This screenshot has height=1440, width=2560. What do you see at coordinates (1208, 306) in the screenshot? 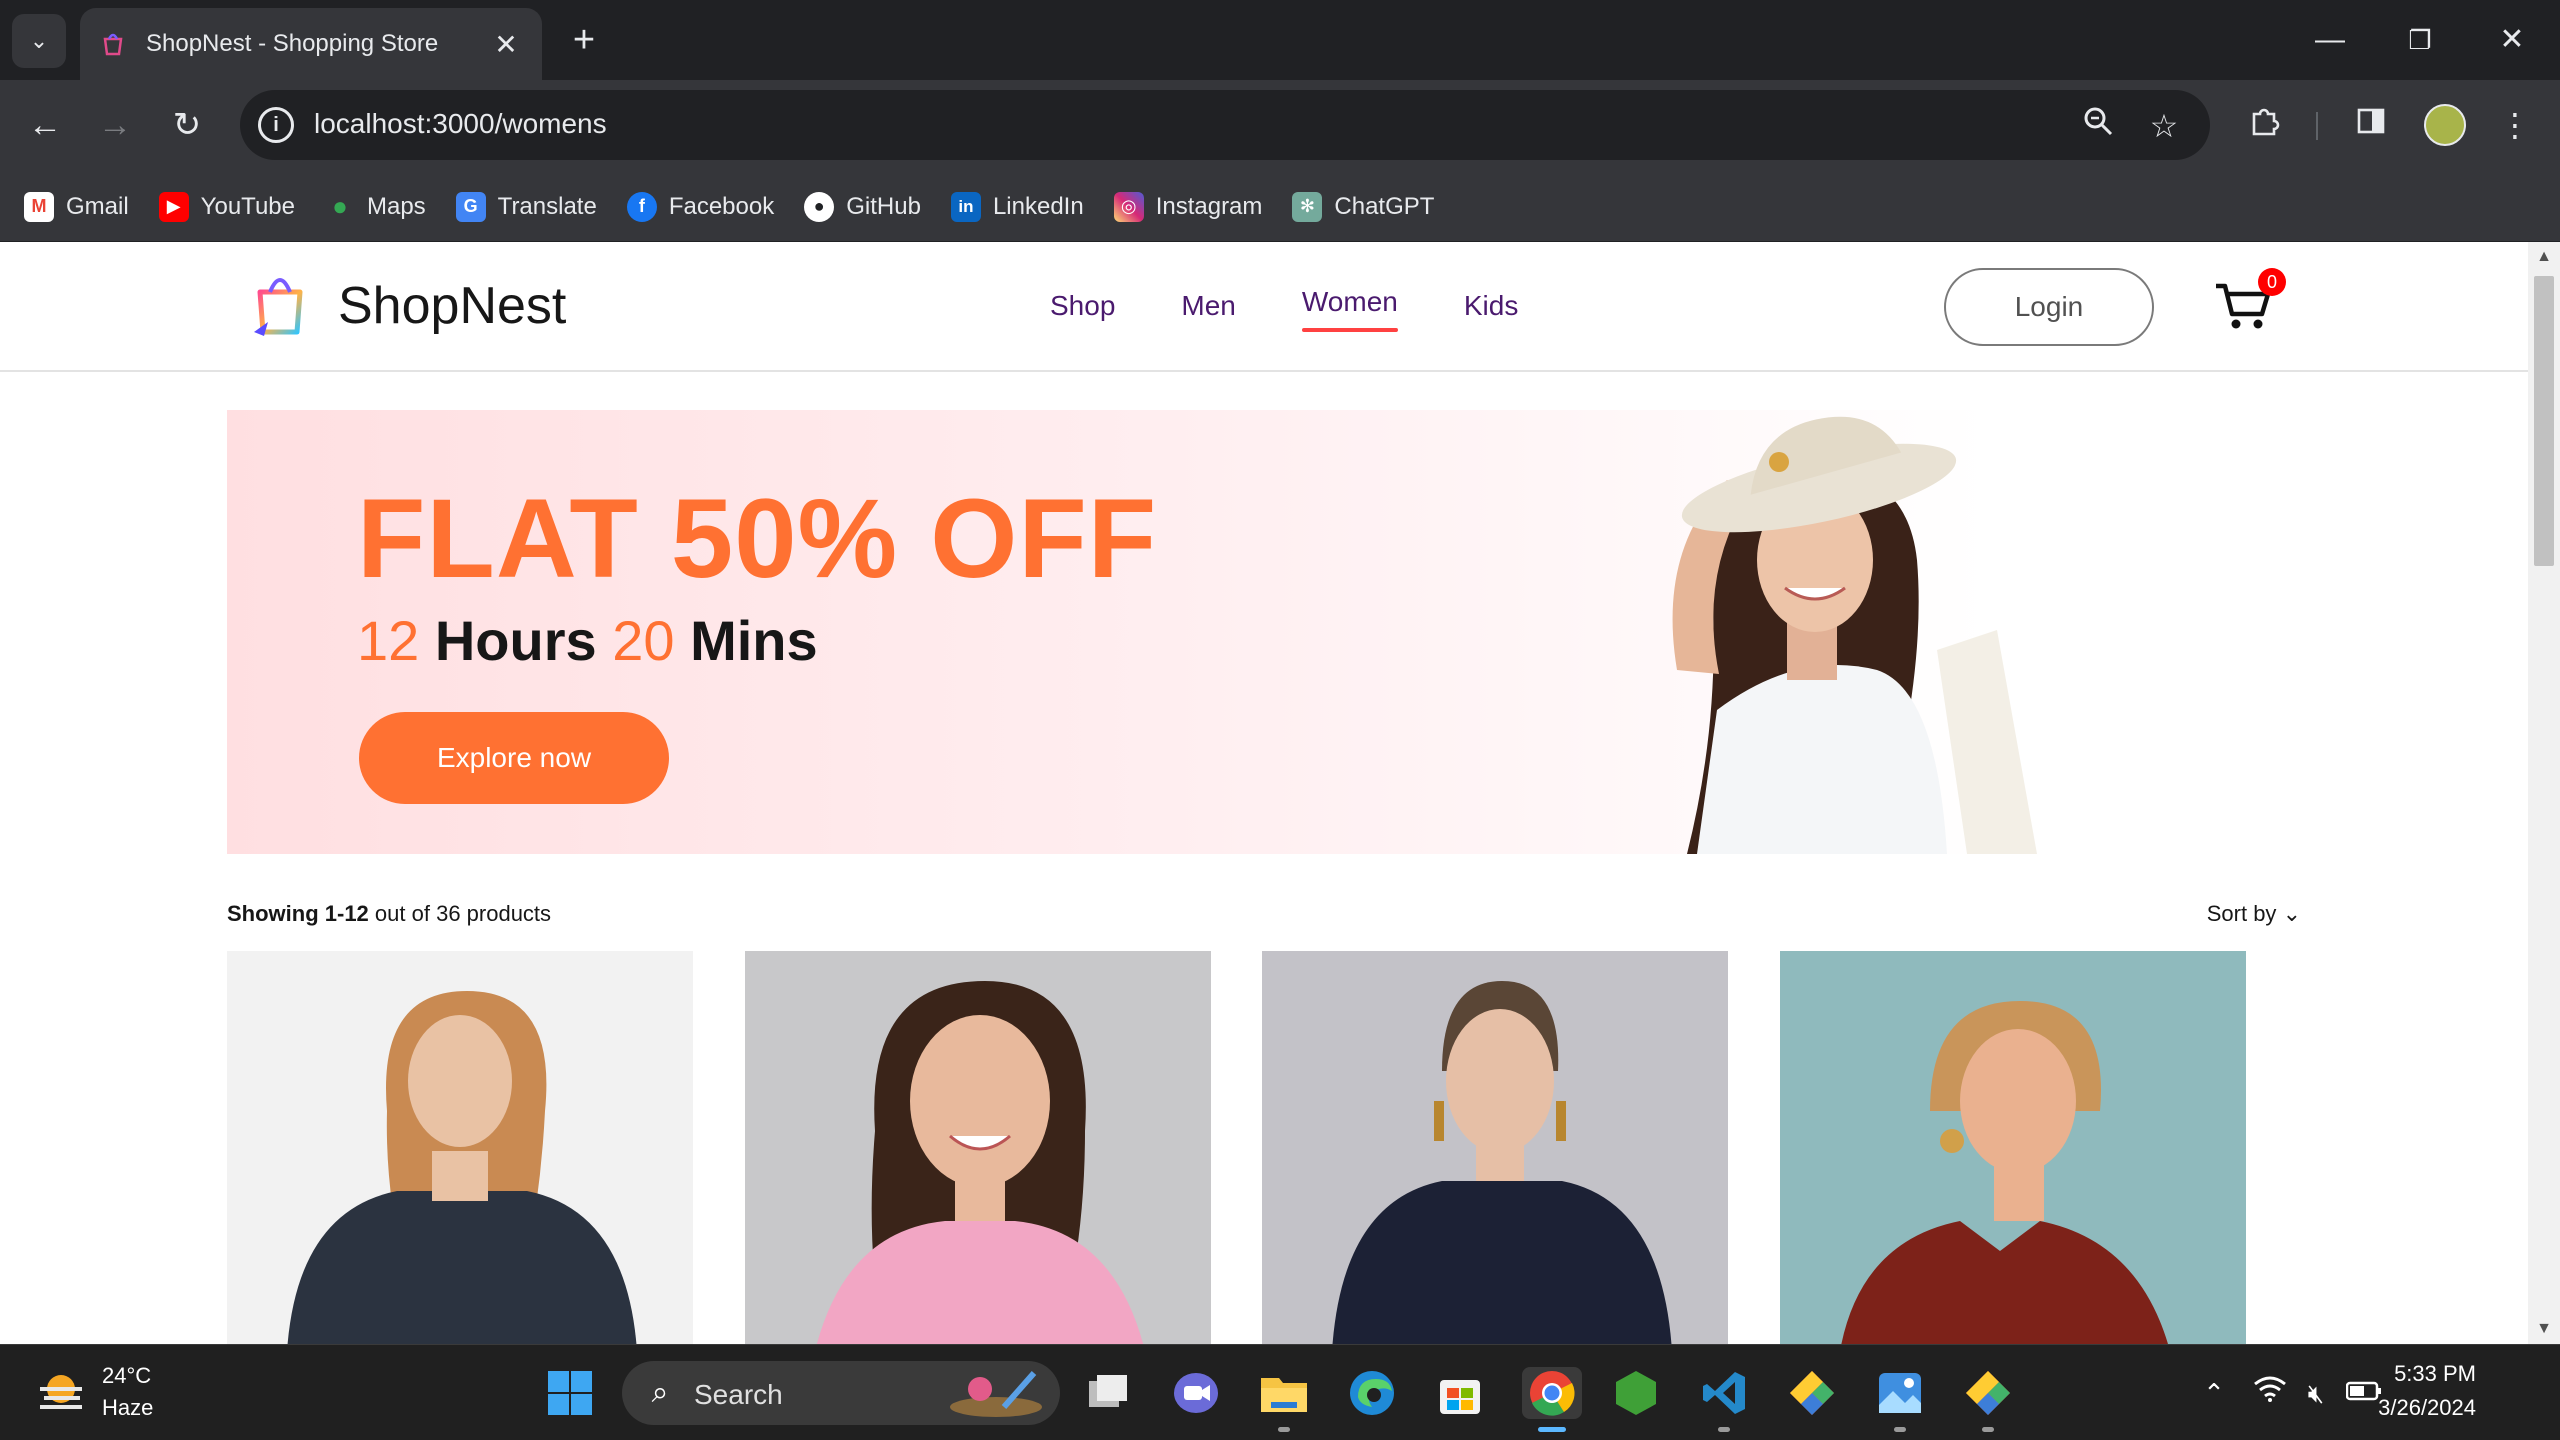
I see `menu-item-men: Men` at bounding box center [1208, 306].